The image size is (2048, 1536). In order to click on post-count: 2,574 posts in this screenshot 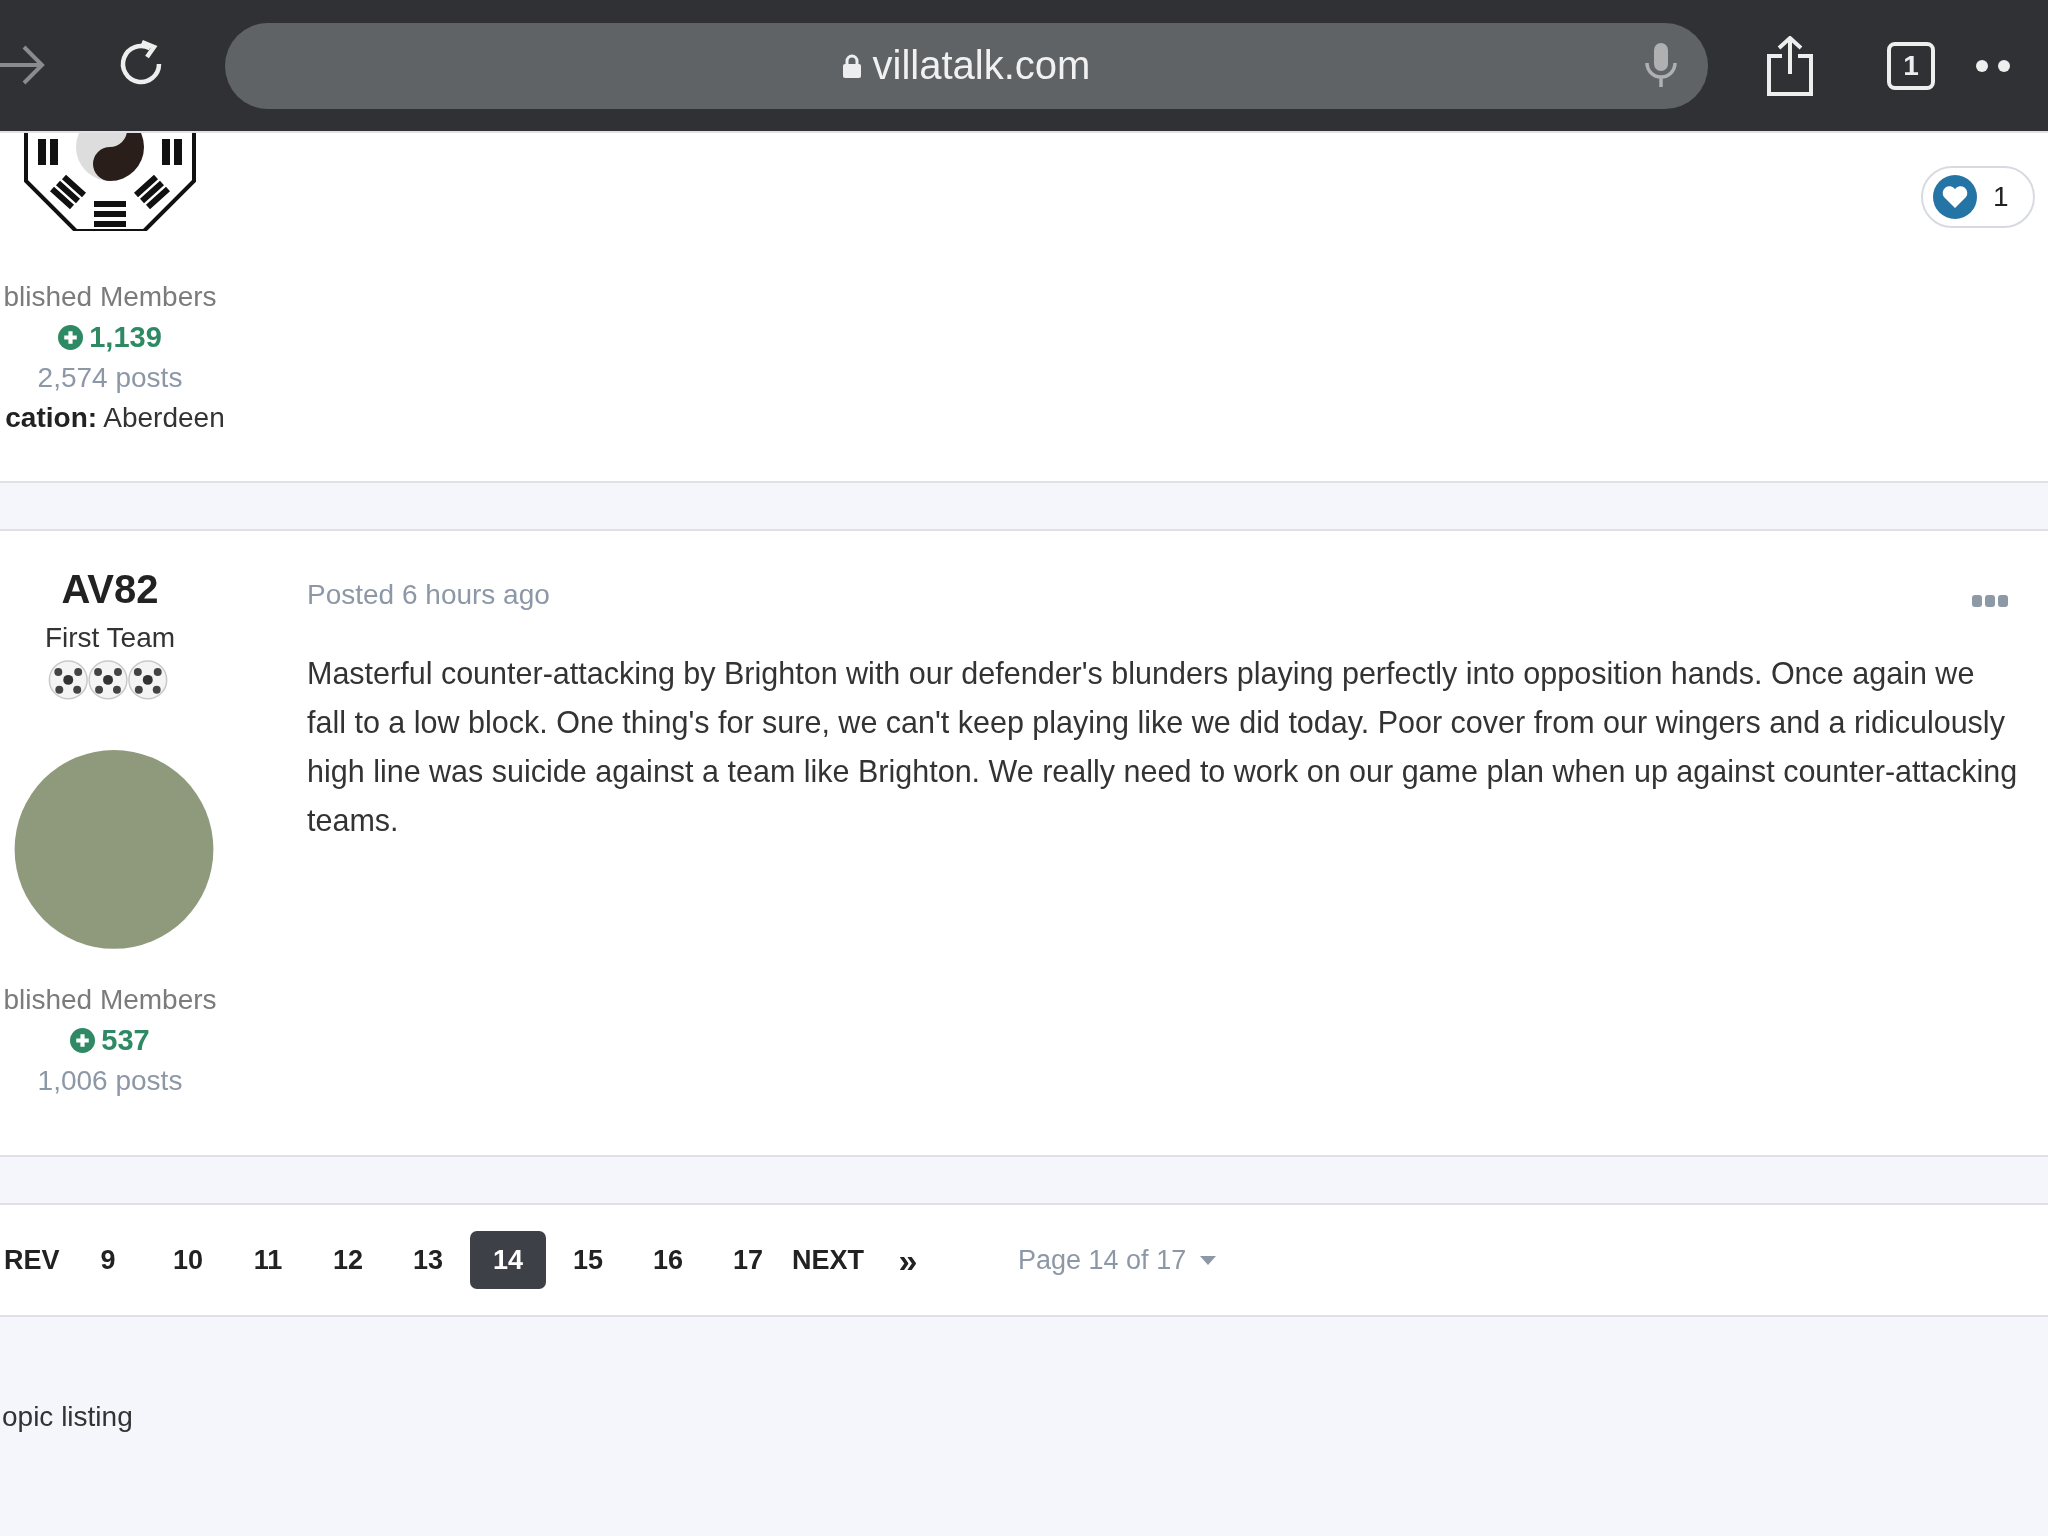, I will do `click(110, 378)`.